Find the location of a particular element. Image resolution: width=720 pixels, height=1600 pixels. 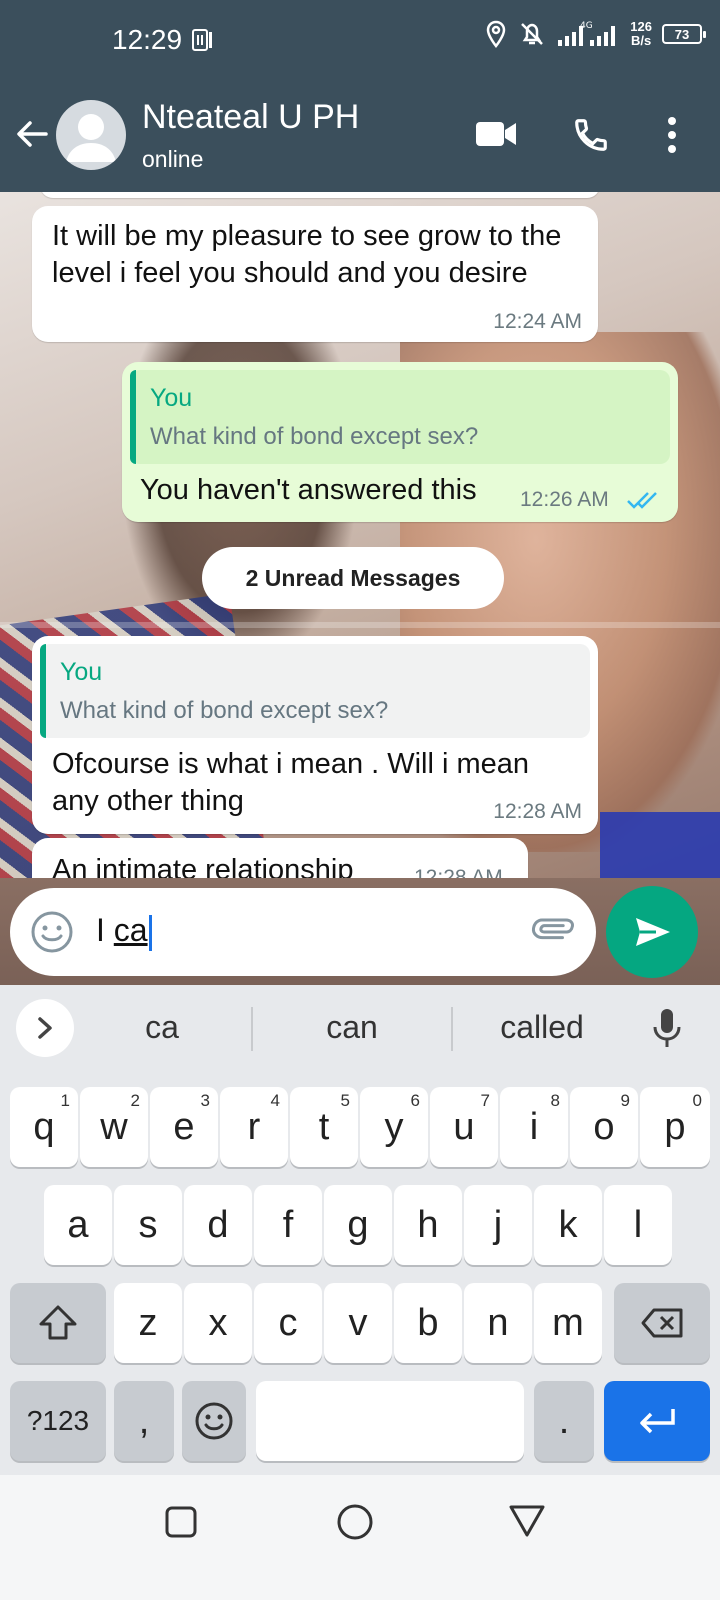

key-h: h is located at coordinates (428, 1225).